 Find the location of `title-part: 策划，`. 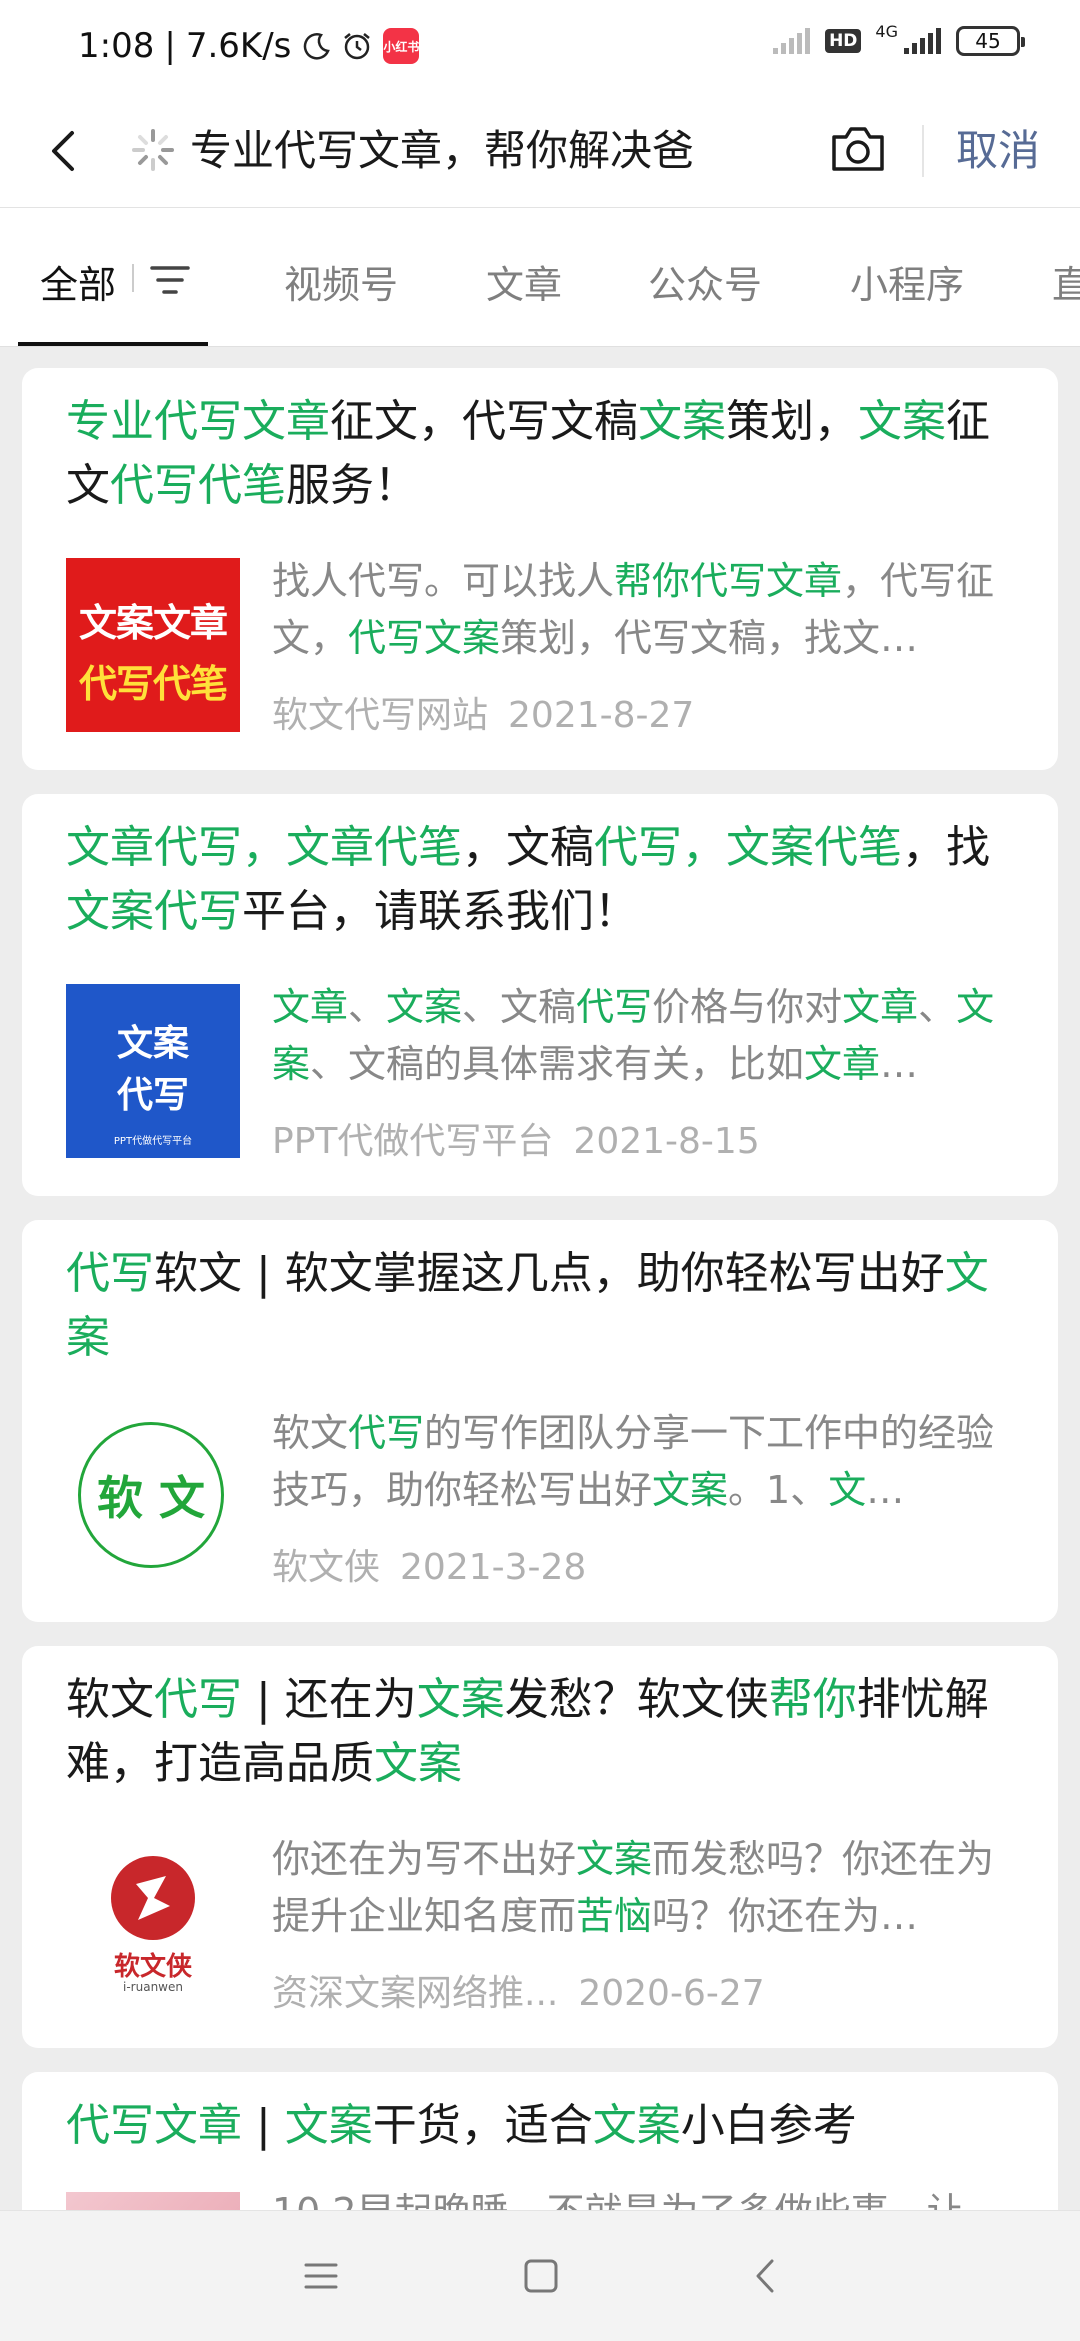

title-part: 策划， is located at coordinates (792, 421).